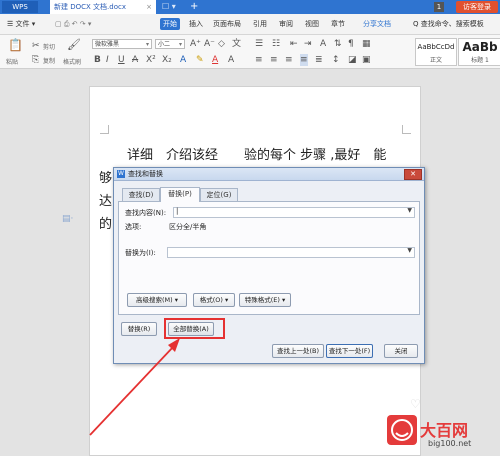  I want to click on heart-icon: ♡, so click(415, 404).